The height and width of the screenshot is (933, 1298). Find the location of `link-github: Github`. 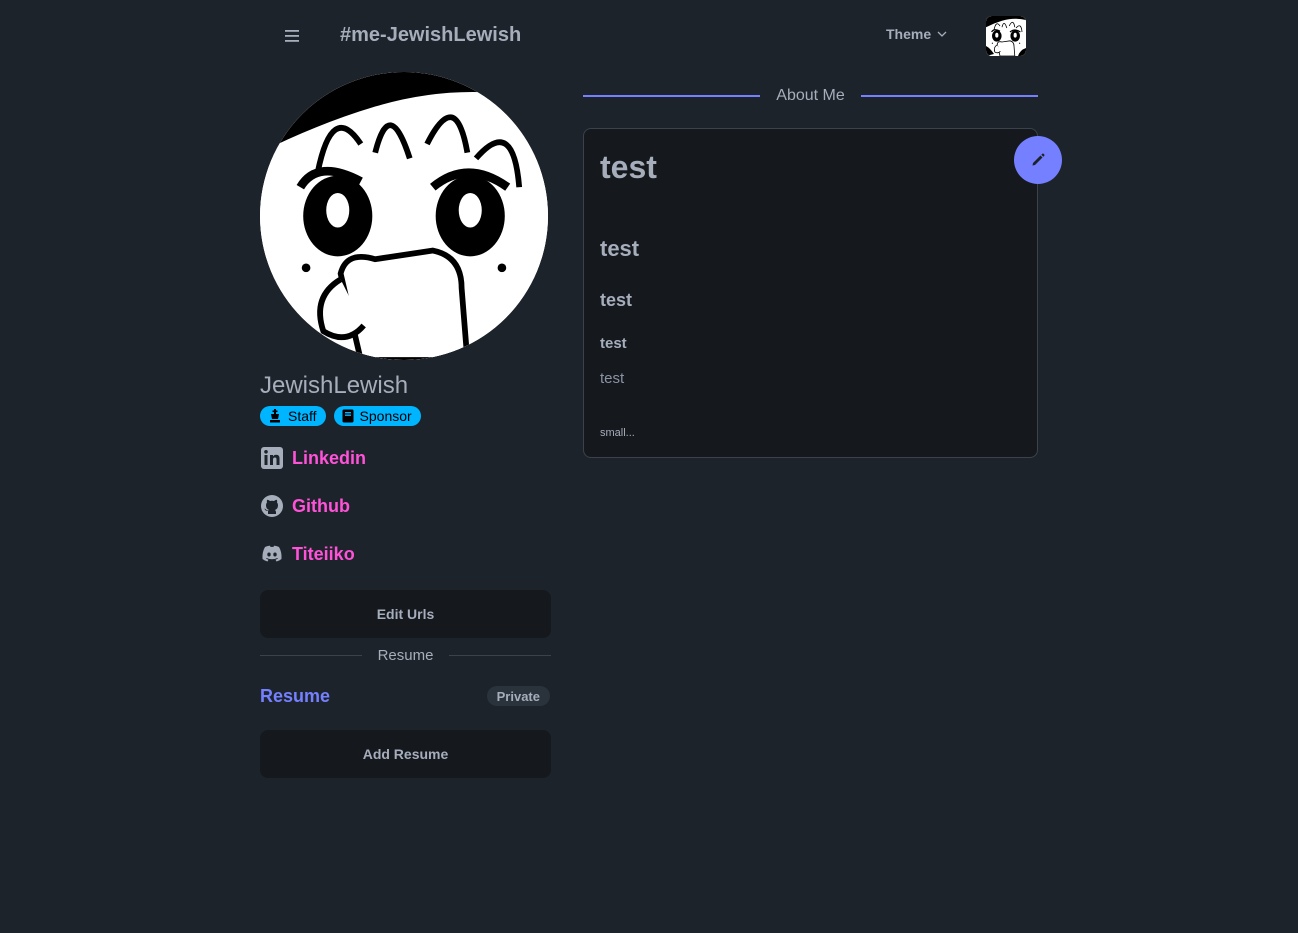

link-github: Github is located at coordinates (405, 506).